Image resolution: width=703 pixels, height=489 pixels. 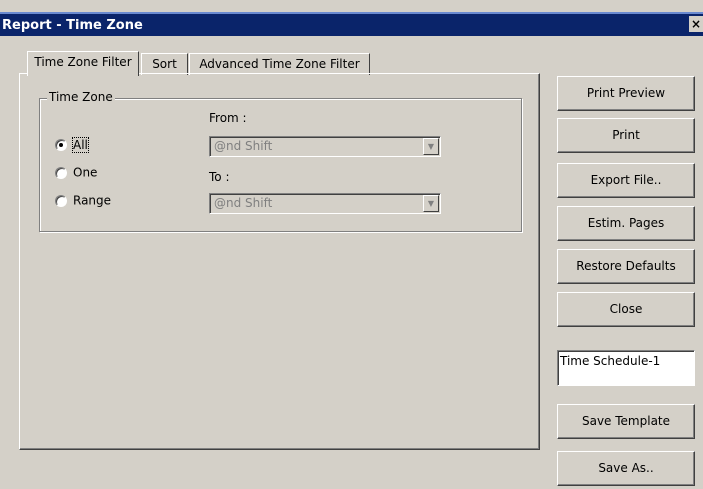 I want to click on print-button: Print, so click(x=626, y=135).